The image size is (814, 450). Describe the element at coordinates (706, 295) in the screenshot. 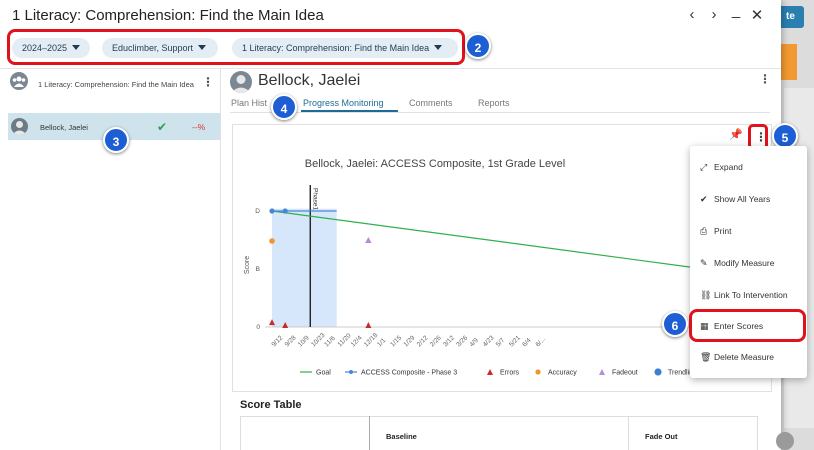

I see `link-icon: ⛓` at that location.